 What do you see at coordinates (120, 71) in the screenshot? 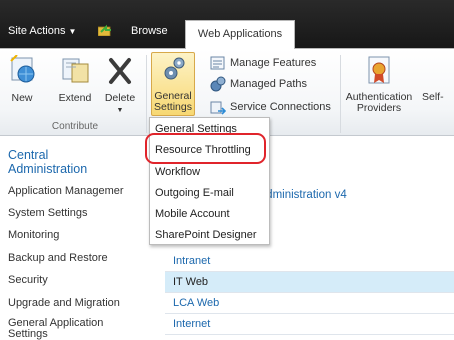
I see `delete-x-icon` at bounding box center [120, 71].